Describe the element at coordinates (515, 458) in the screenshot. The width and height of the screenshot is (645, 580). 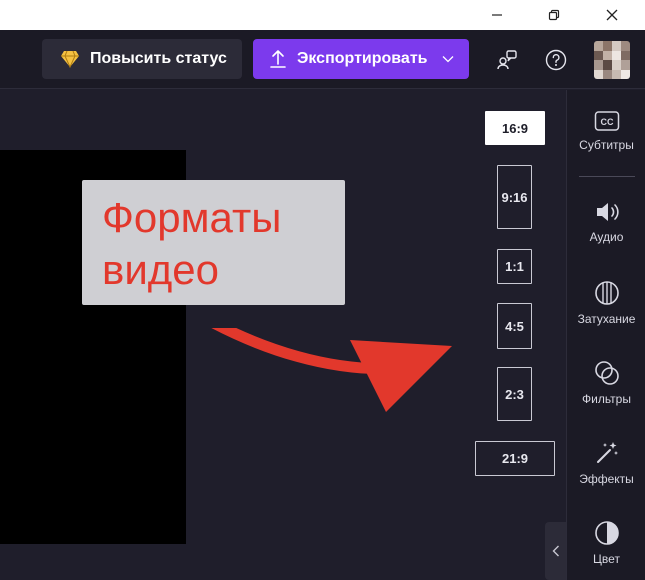
I see `aspect-ratio-21-9: 21:9` at that location.